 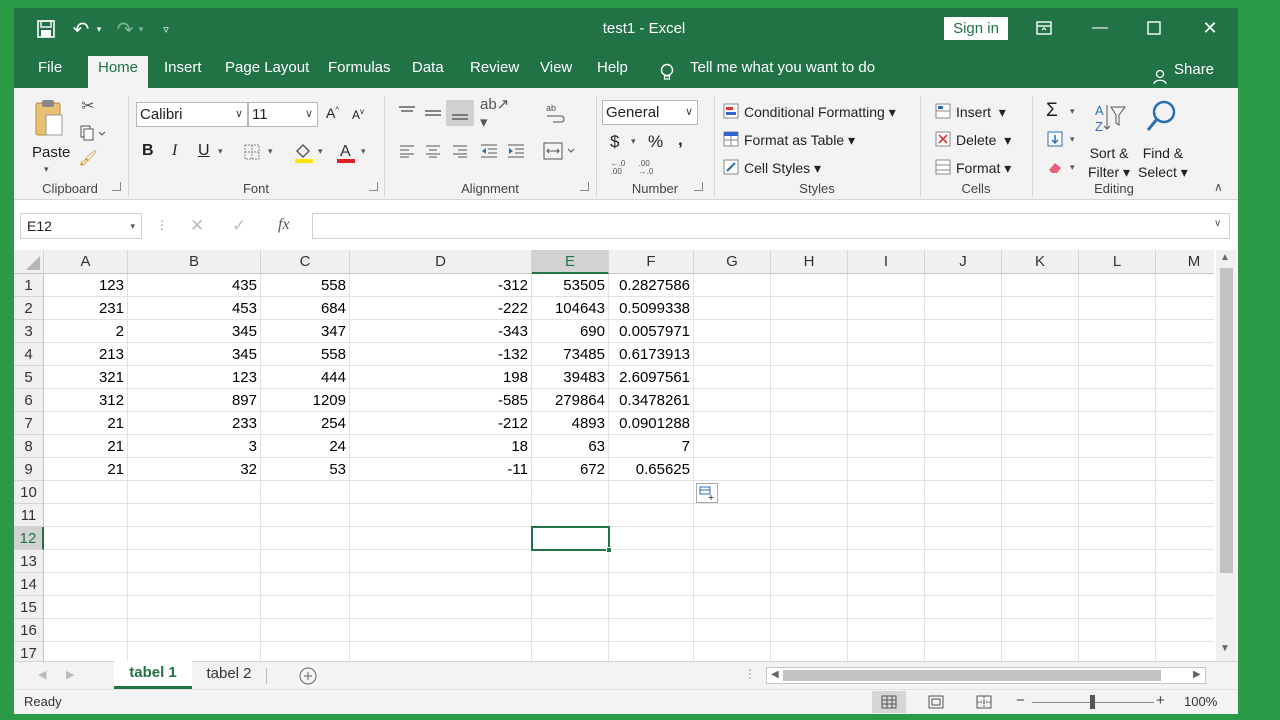 What do you see at coordinates (29, 584) in the screenshot?
I see `row-header-14: 14` at bounding box center [29, 584].